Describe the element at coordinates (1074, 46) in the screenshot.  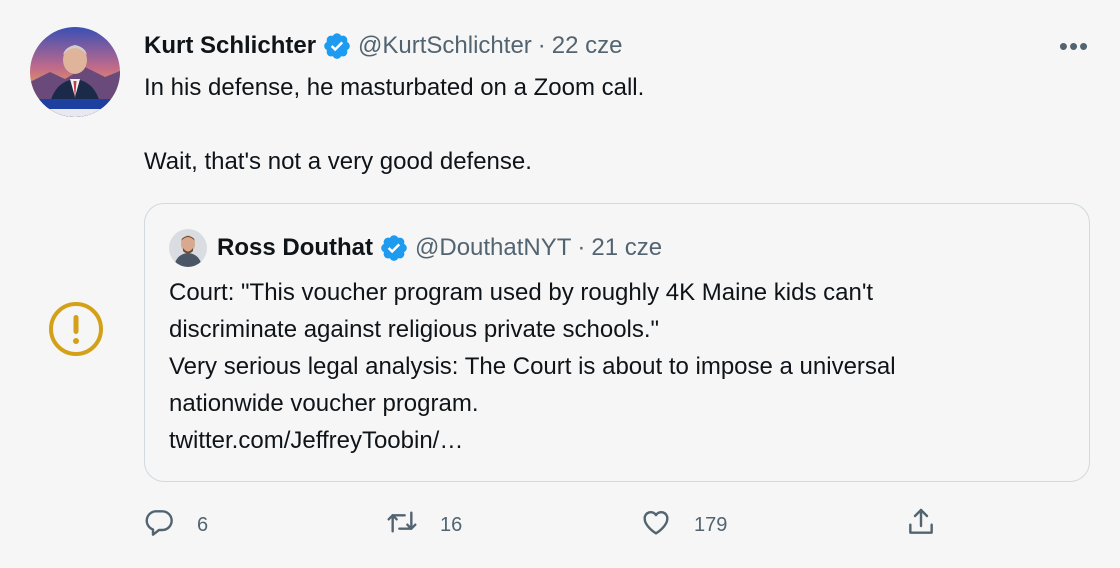
I see `more-icon: •••` at that location.